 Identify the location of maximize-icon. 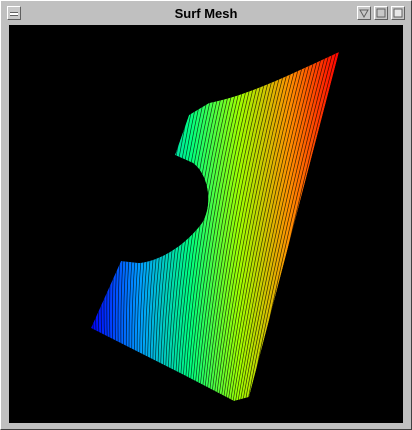
(381, 13).